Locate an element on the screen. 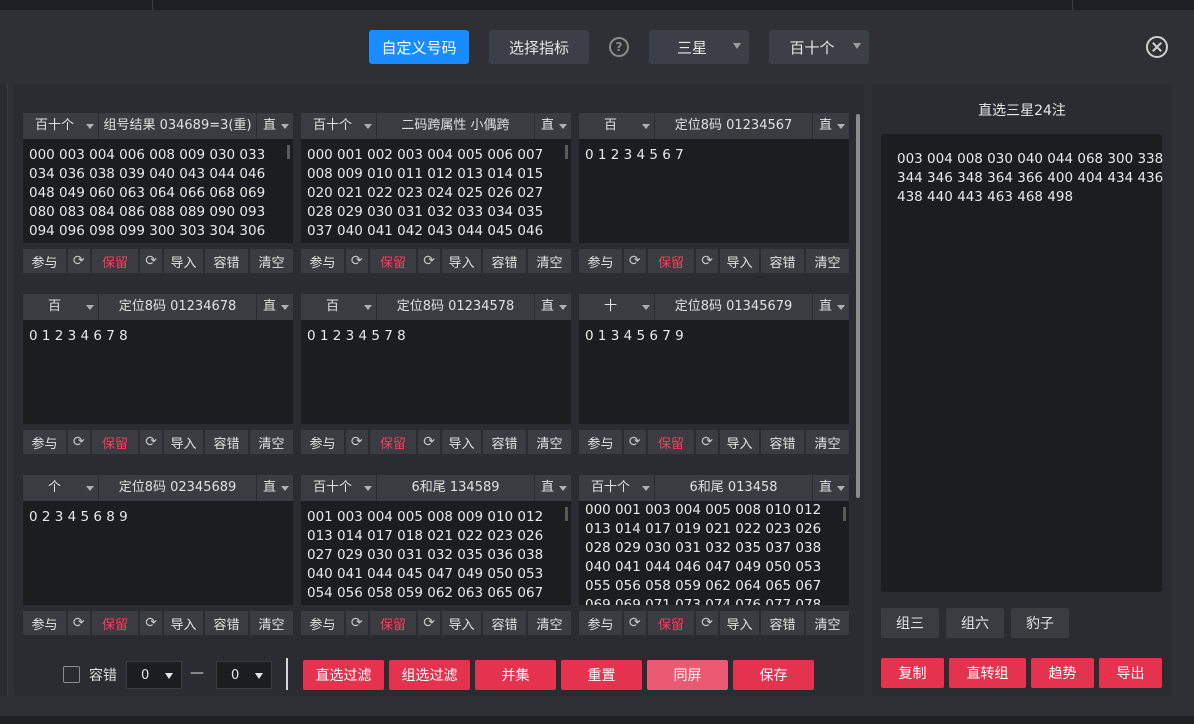 This screenshot has width=1194, height=724. close-icon is located at coordinates (1157, 47).